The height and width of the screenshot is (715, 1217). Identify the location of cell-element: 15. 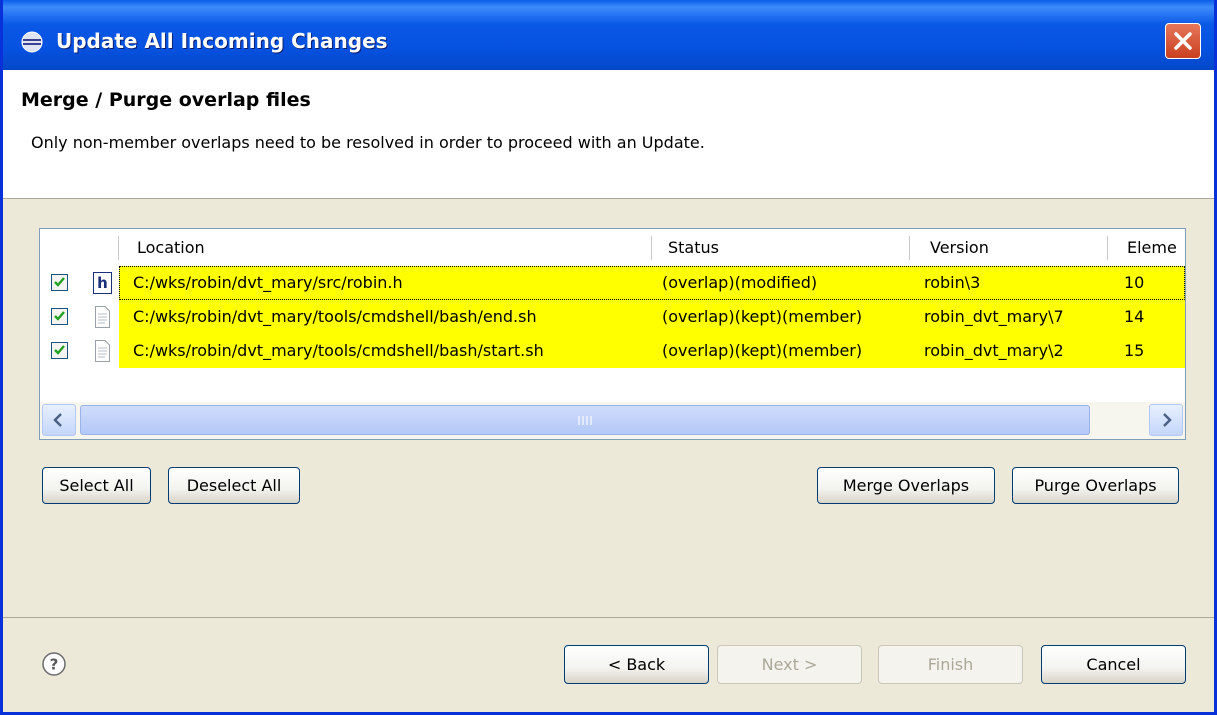
(1134, 350).